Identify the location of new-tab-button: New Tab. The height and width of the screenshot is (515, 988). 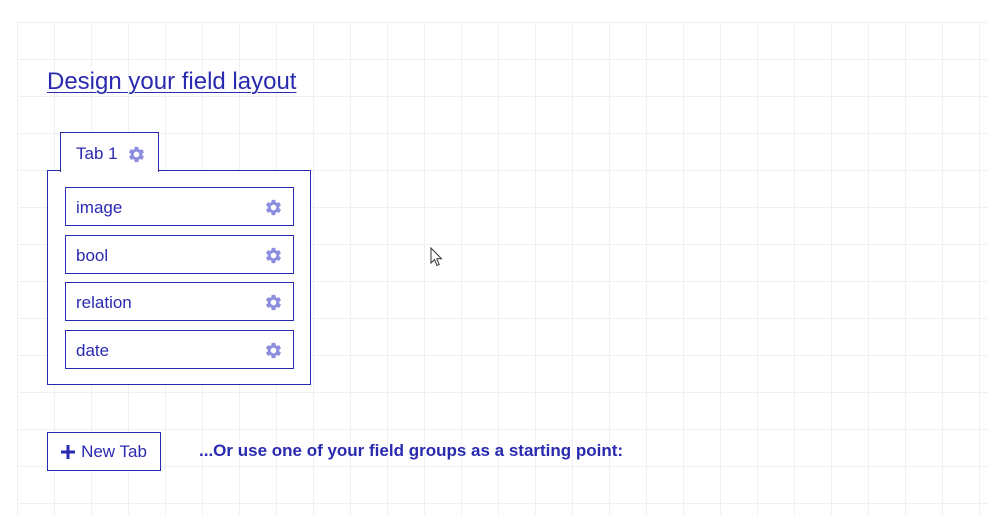
(104, 451).